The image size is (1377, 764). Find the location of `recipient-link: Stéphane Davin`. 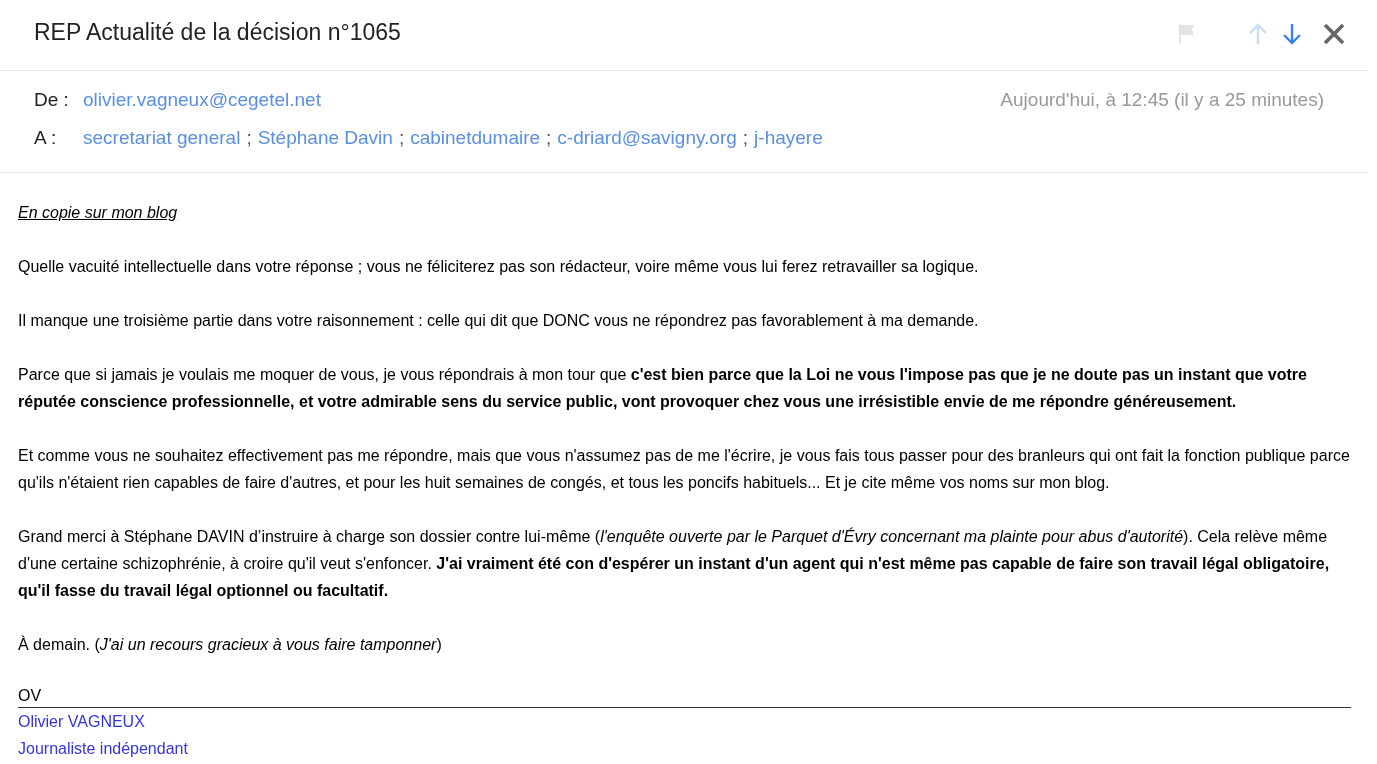

recipient-link: Stéphane Davin is located at coordinates (325, 138).